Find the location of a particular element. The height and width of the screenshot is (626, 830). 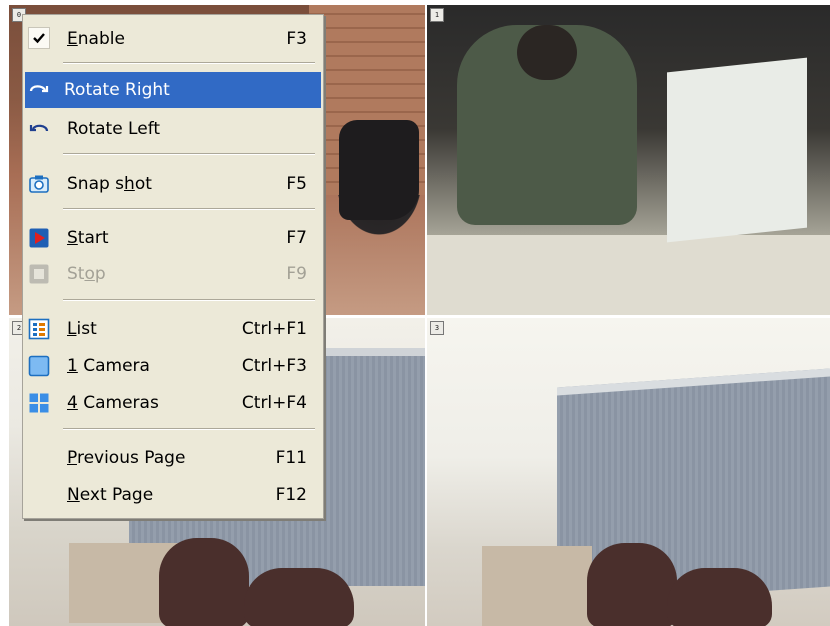

person-at-desk is located at coordinates (547, 125).